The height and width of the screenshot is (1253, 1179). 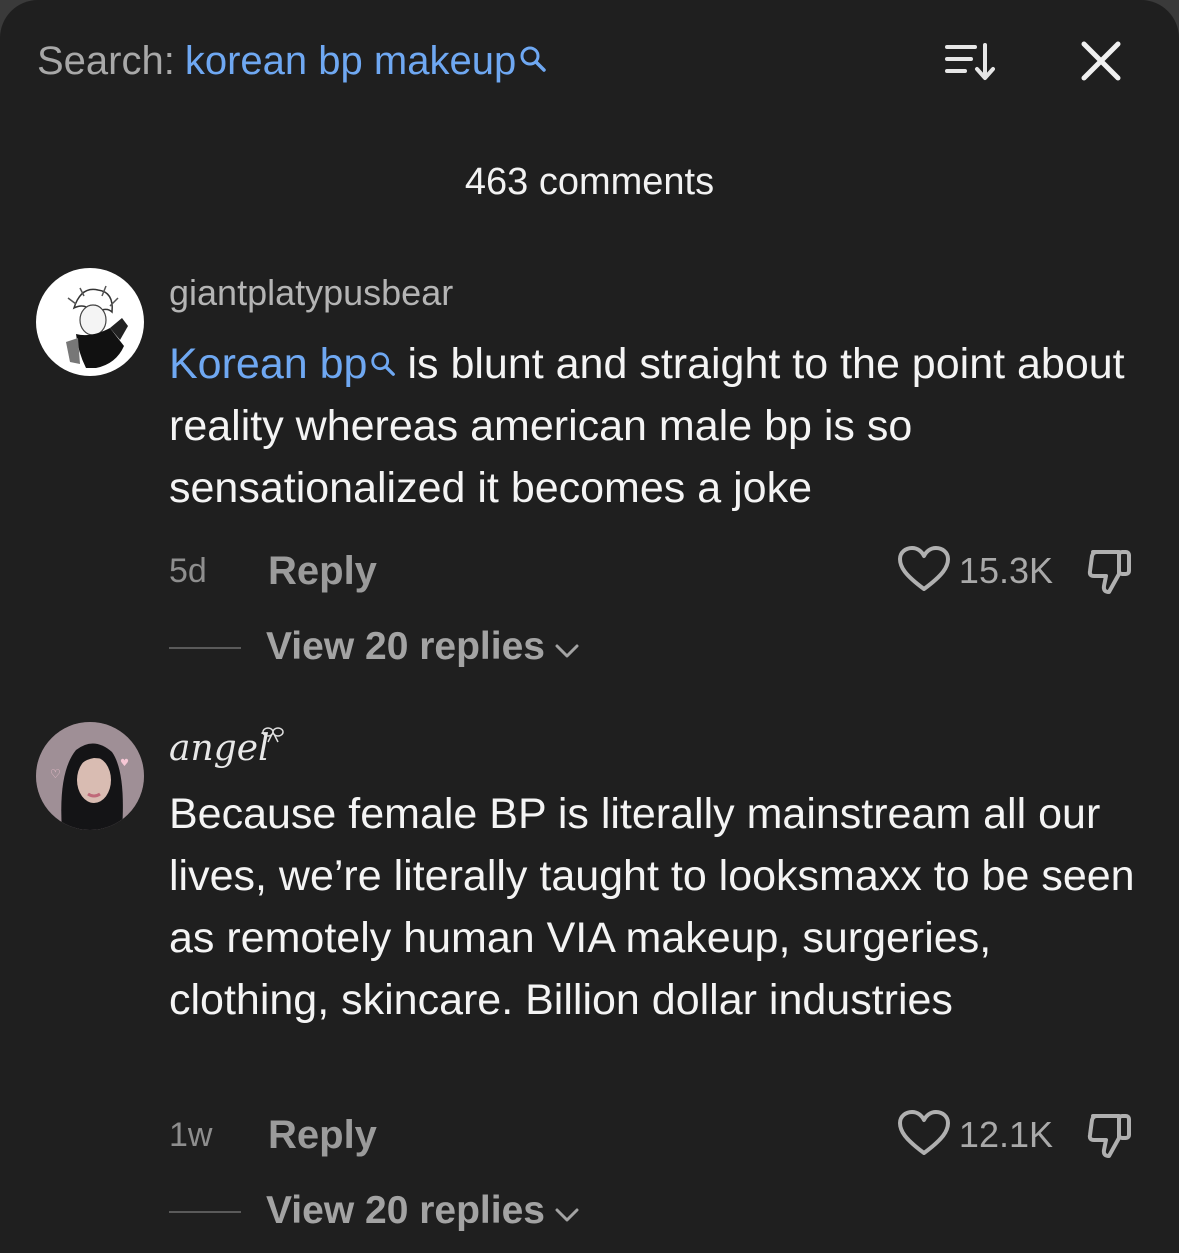 I want to click on like-button: 15.3K, so click(x=975, y=571).